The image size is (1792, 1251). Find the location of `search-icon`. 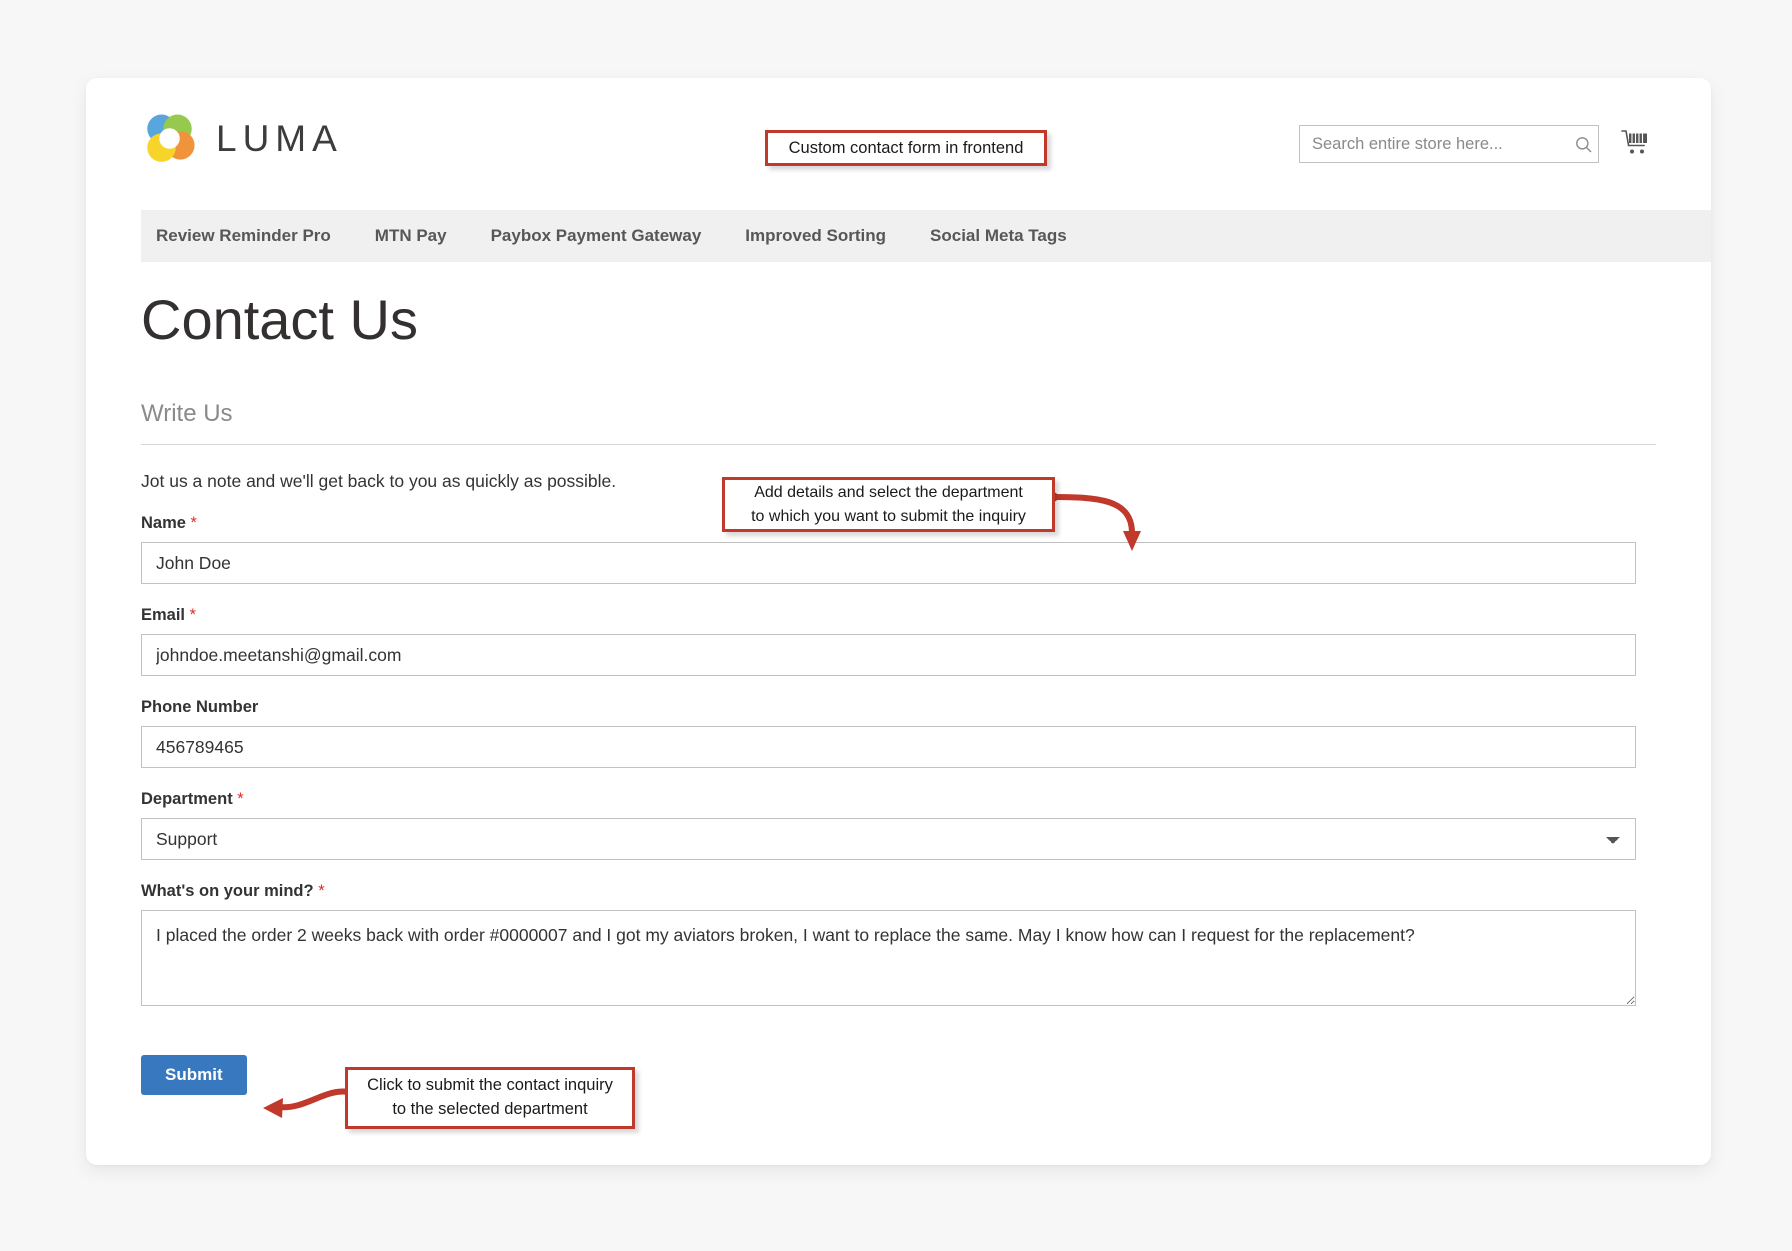

search-icon is located at coordinates (1583, 144).